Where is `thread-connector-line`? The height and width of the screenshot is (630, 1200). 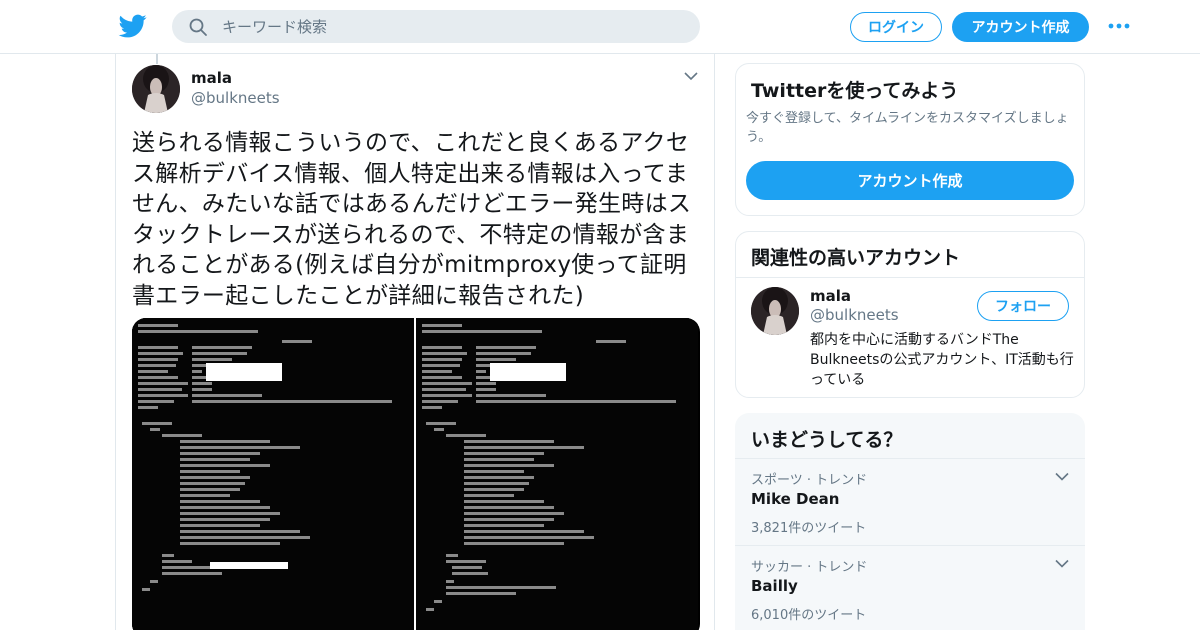
thread-connector-line is located at coordinates (157, 59).